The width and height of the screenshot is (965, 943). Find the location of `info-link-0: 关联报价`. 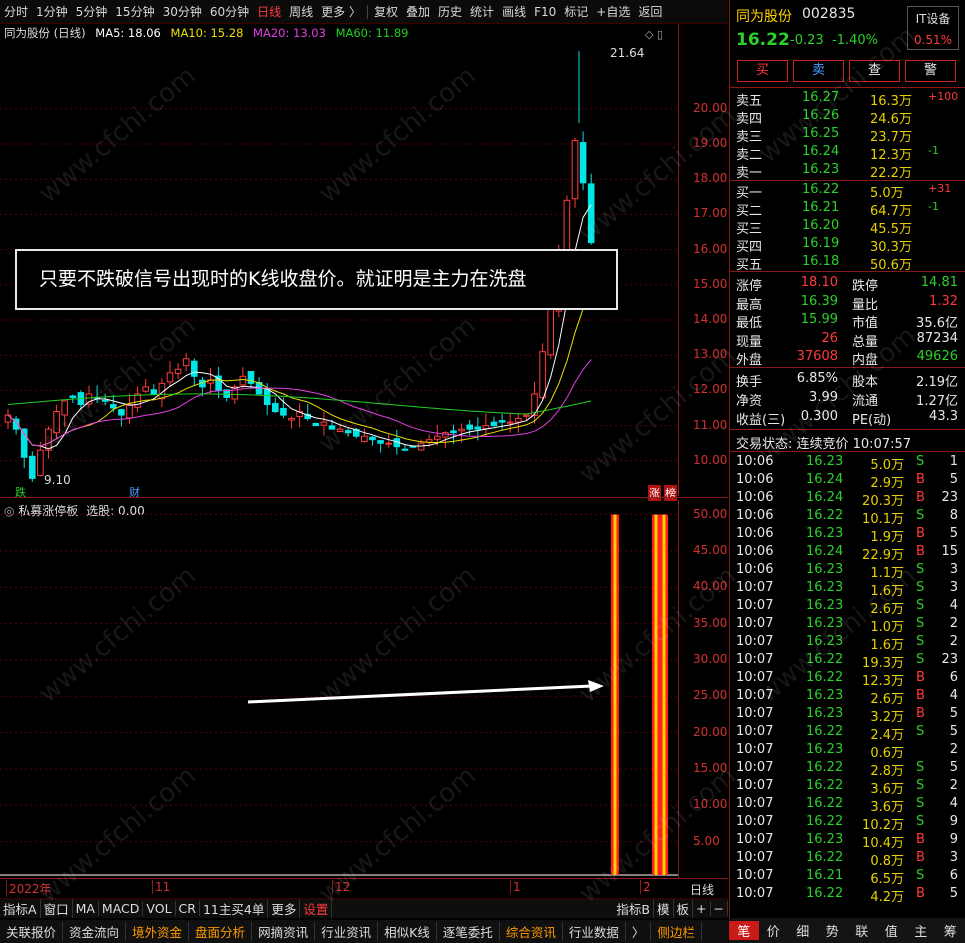

info-link-0: 关联报价 is located at coordinates (32, 931).